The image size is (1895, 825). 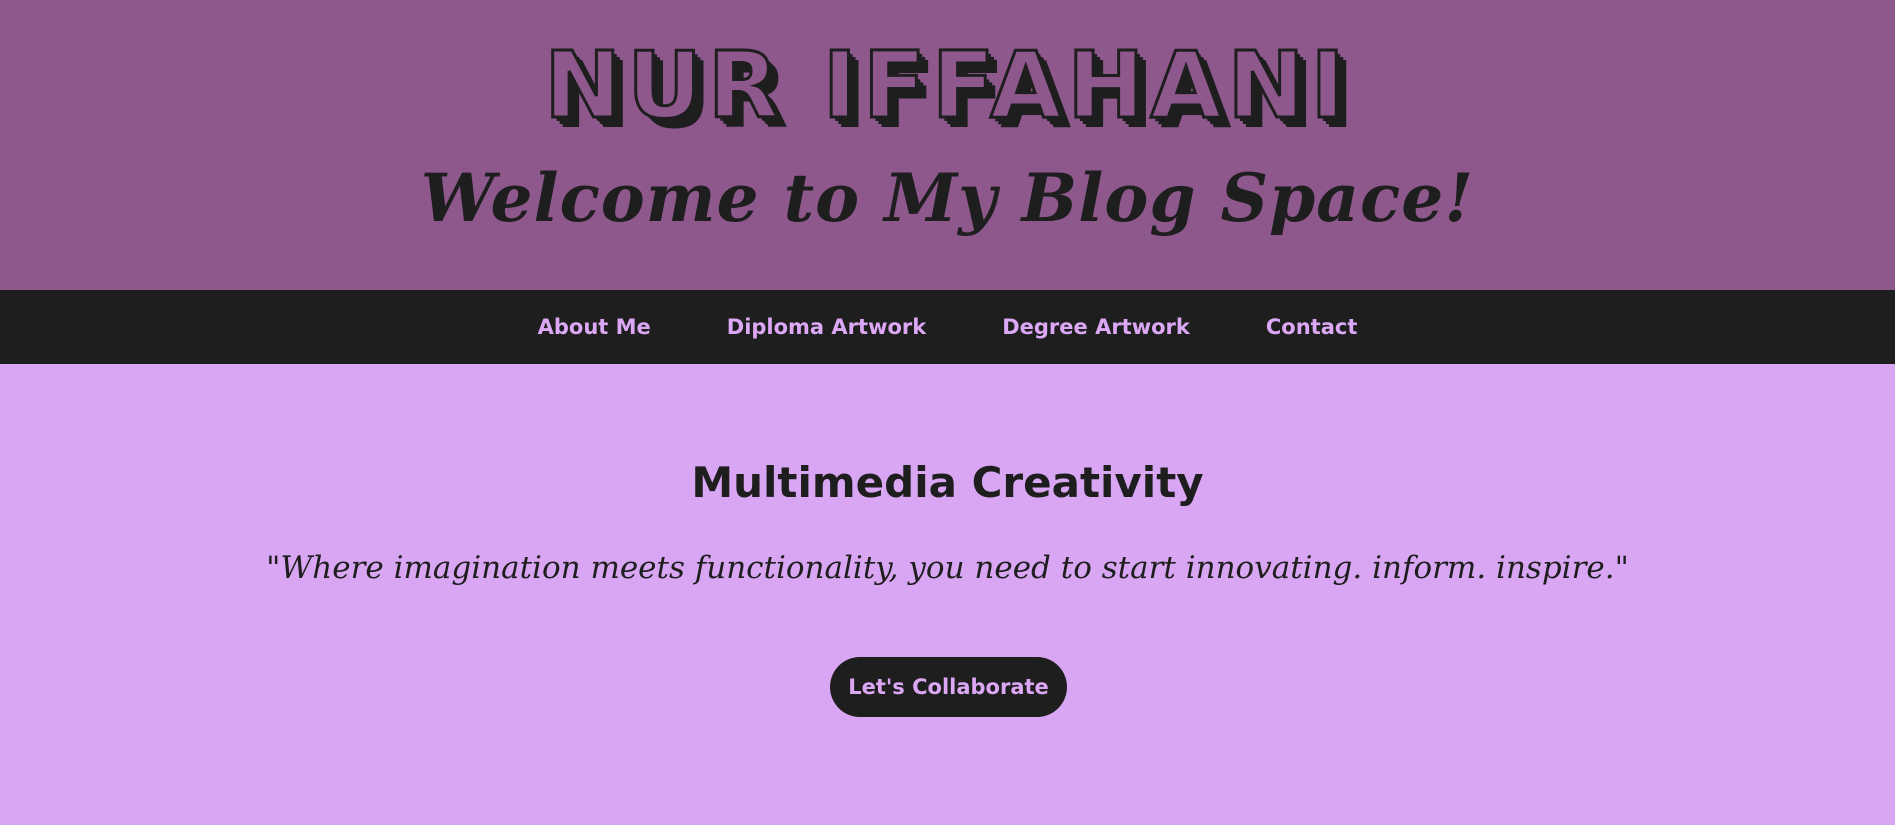 I want to click on hero-heading: Multimedia Creativity, so click(x=947, y=482).